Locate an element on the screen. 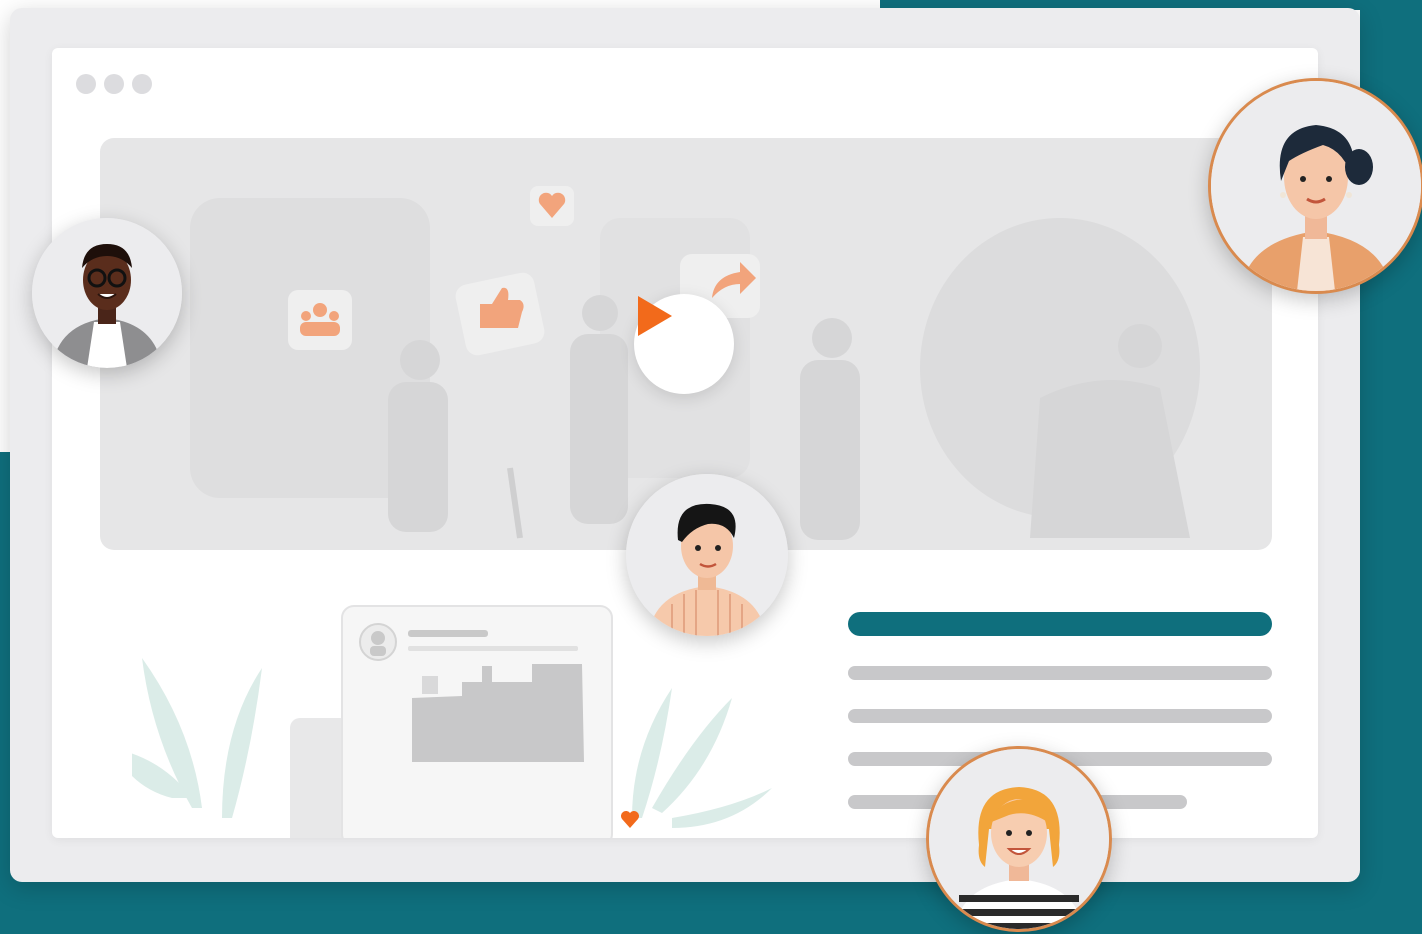 The image size is (1422, 934). post-card is located at coordinates (490, 721).